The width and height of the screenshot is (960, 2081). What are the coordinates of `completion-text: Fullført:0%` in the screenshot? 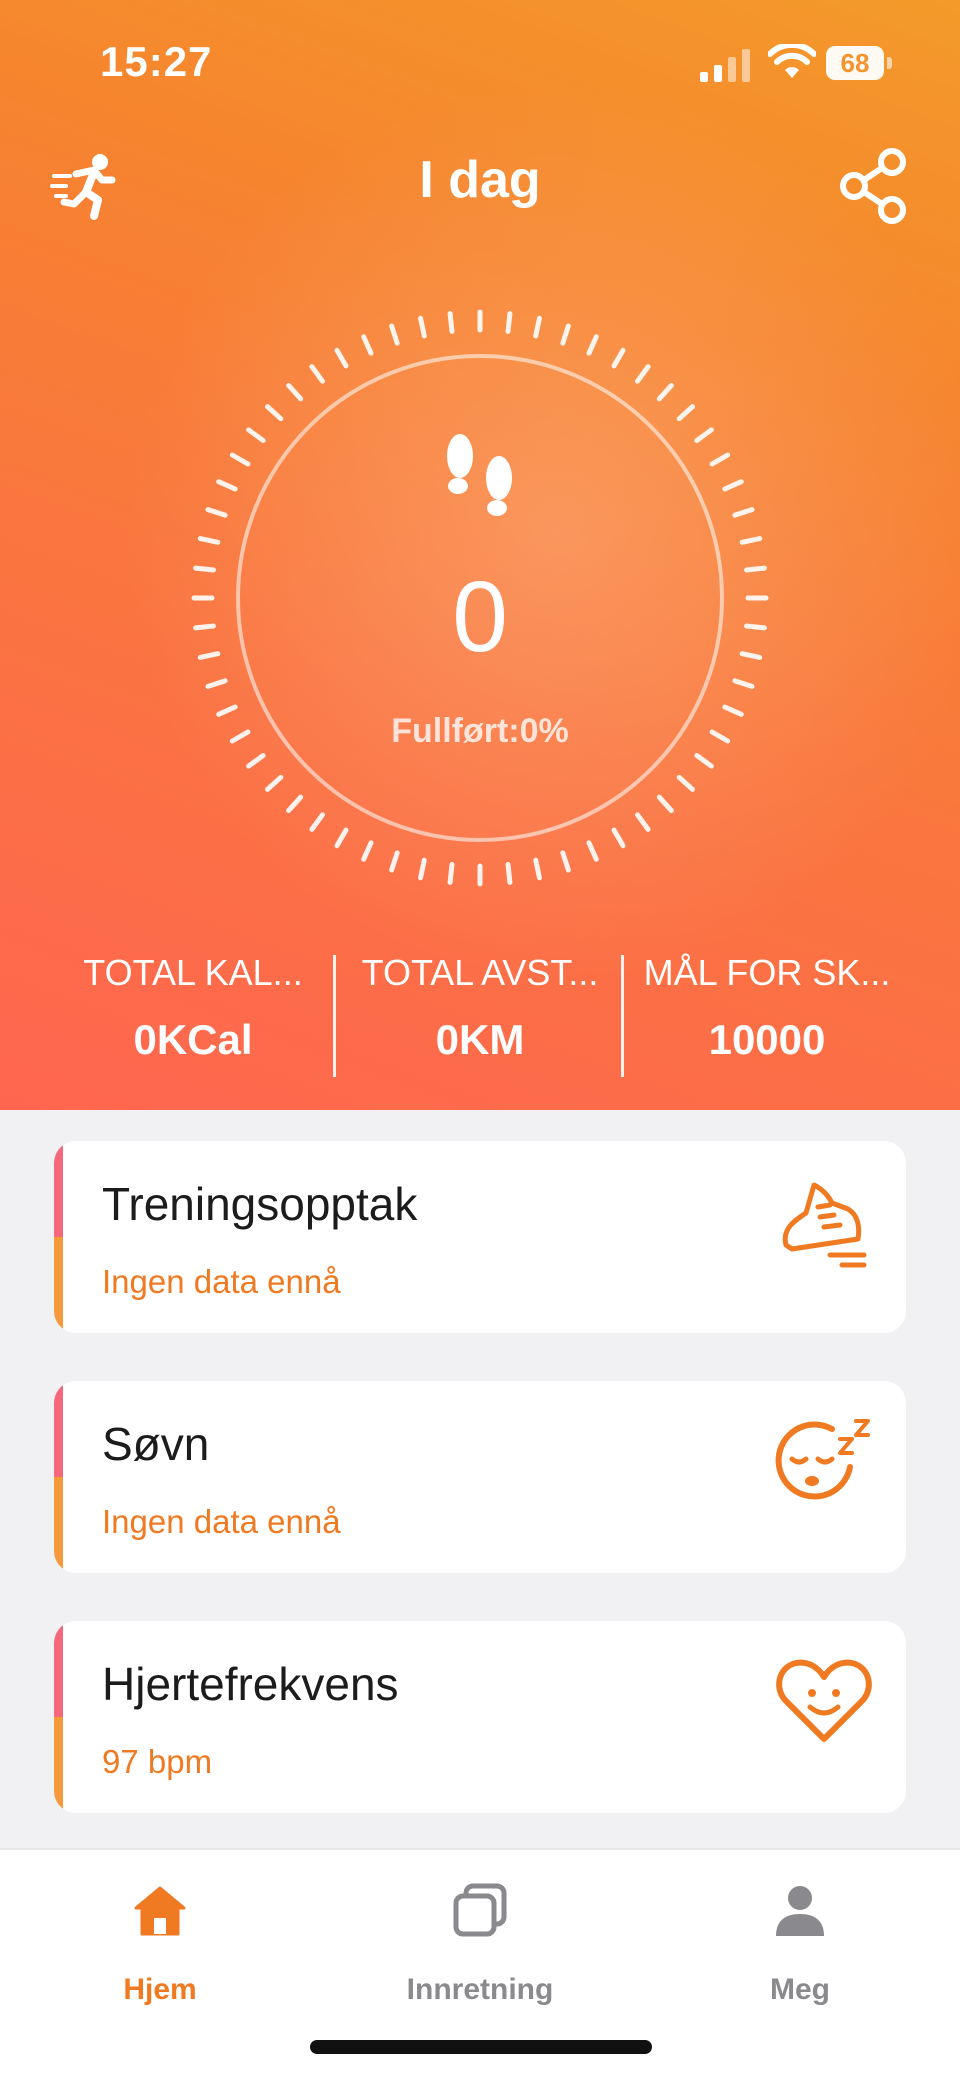 It's located at (480, 731).